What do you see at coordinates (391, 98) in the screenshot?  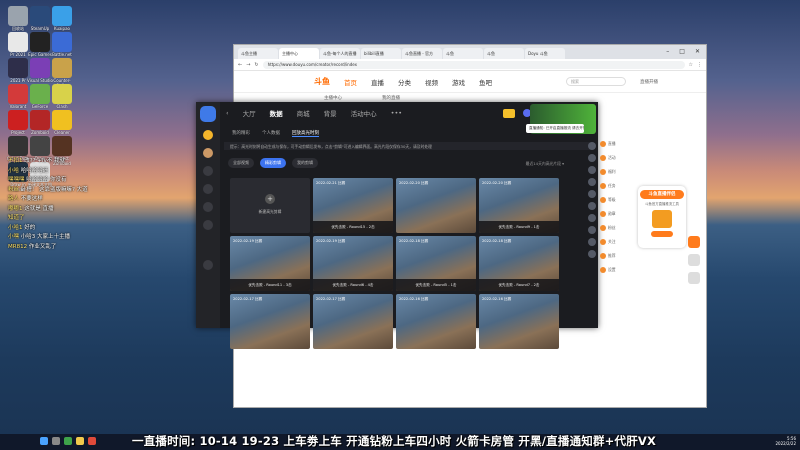 I see `subnav-item: 我的直播` at bounding box center [391, 98].